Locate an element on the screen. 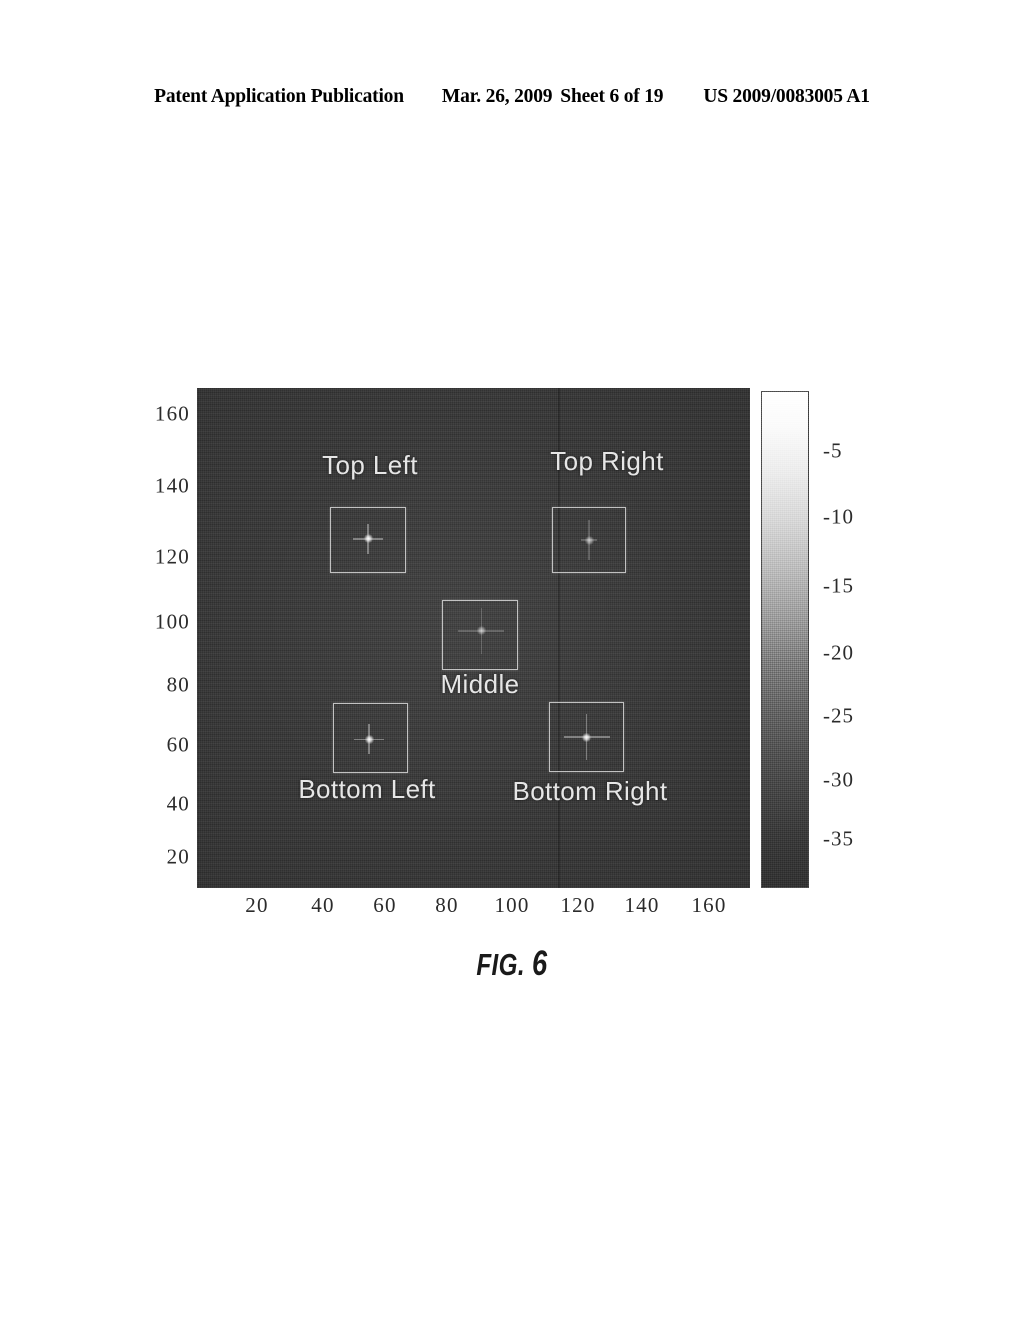 Image resolution: width=1024 pixels, height=1320 pixels. colorbar-tick--35: -35 is located at coordinates (838, 838).